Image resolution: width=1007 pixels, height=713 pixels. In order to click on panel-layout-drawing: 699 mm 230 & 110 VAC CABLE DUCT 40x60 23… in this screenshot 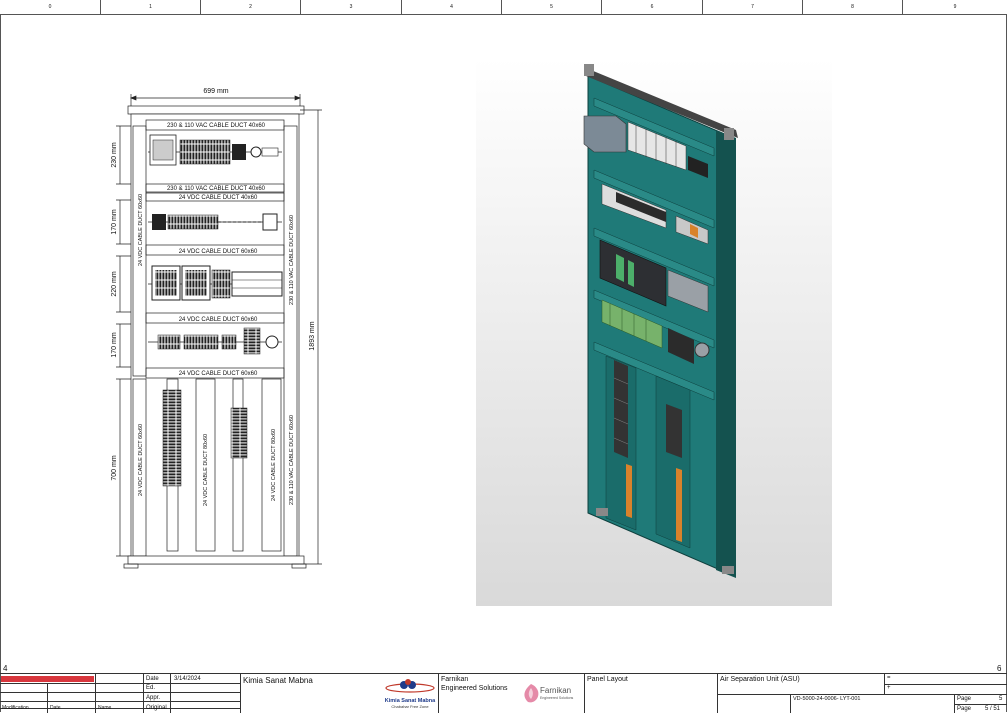, I will do `click(216, 328)`.